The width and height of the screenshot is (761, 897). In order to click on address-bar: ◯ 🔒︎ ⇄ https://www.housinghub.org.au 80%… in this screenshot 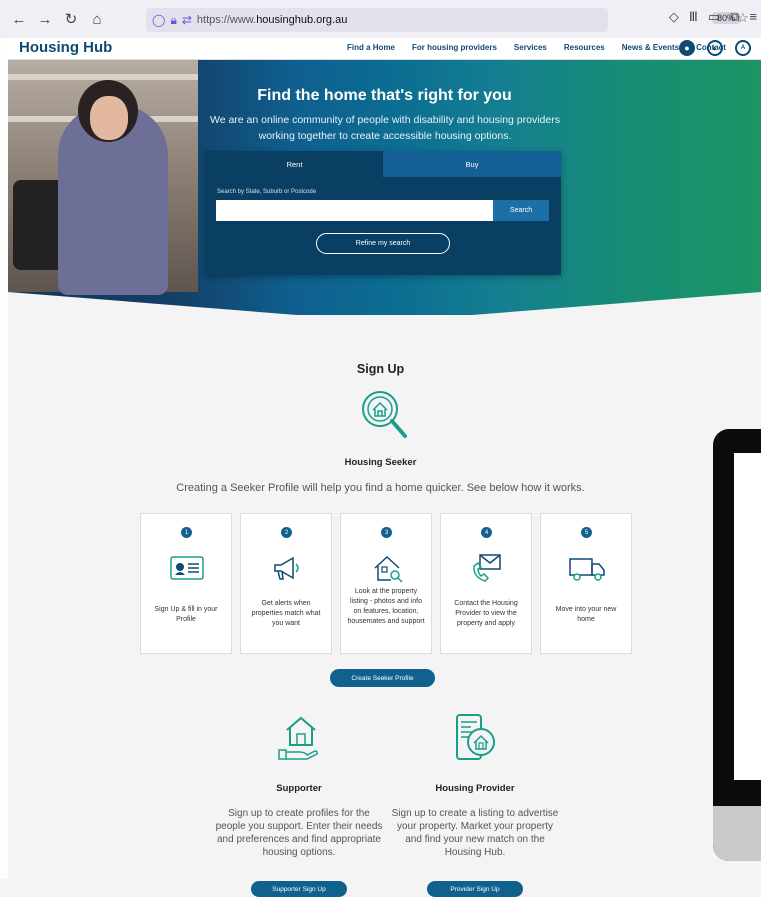, I will do `click(447, 20)`.